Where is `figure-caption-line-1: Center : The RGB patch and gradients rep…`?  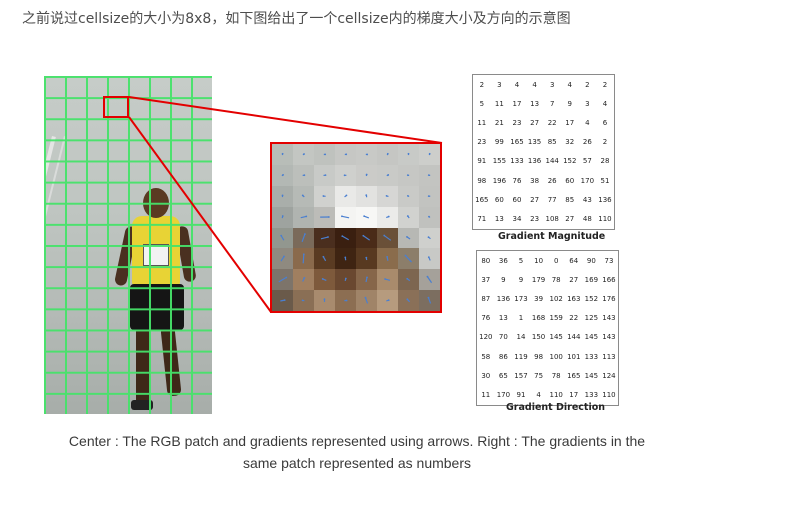 figure-caption-line-1: Center : The RGB patch and gradients rep… is located at coordinates (357, 441).